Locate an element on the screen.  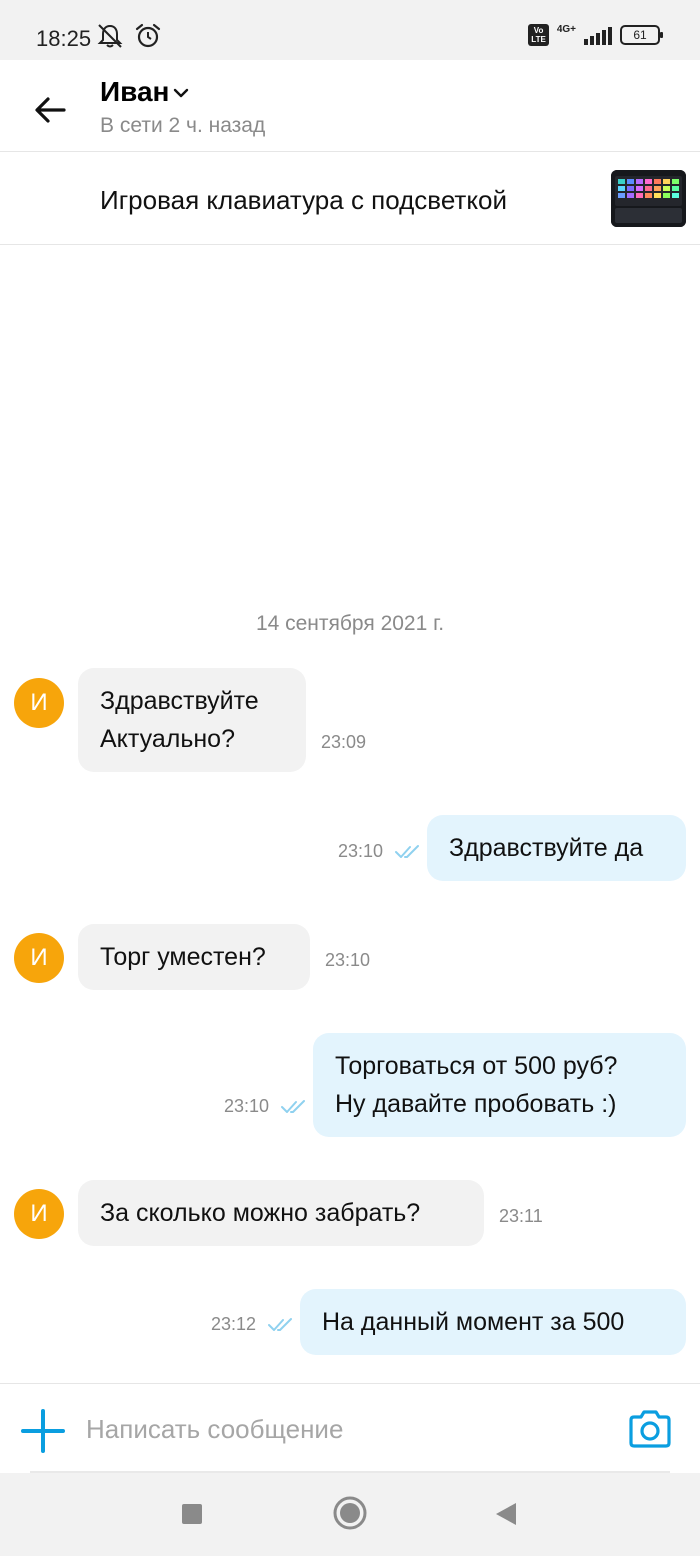
network-type: 4G+ is located at coordinates (566, 29).